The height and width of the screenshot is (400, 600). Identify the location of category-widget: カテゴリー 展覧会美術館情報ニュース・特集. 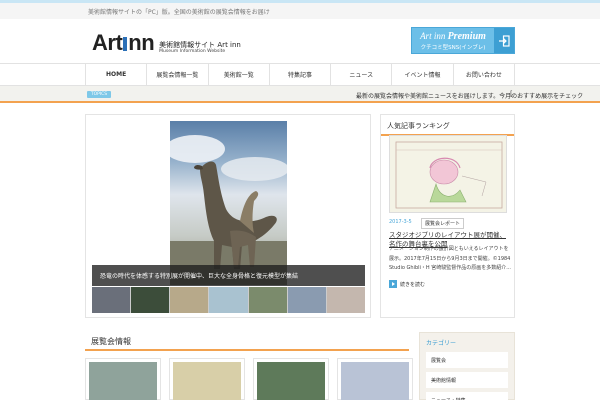
(467, 366).